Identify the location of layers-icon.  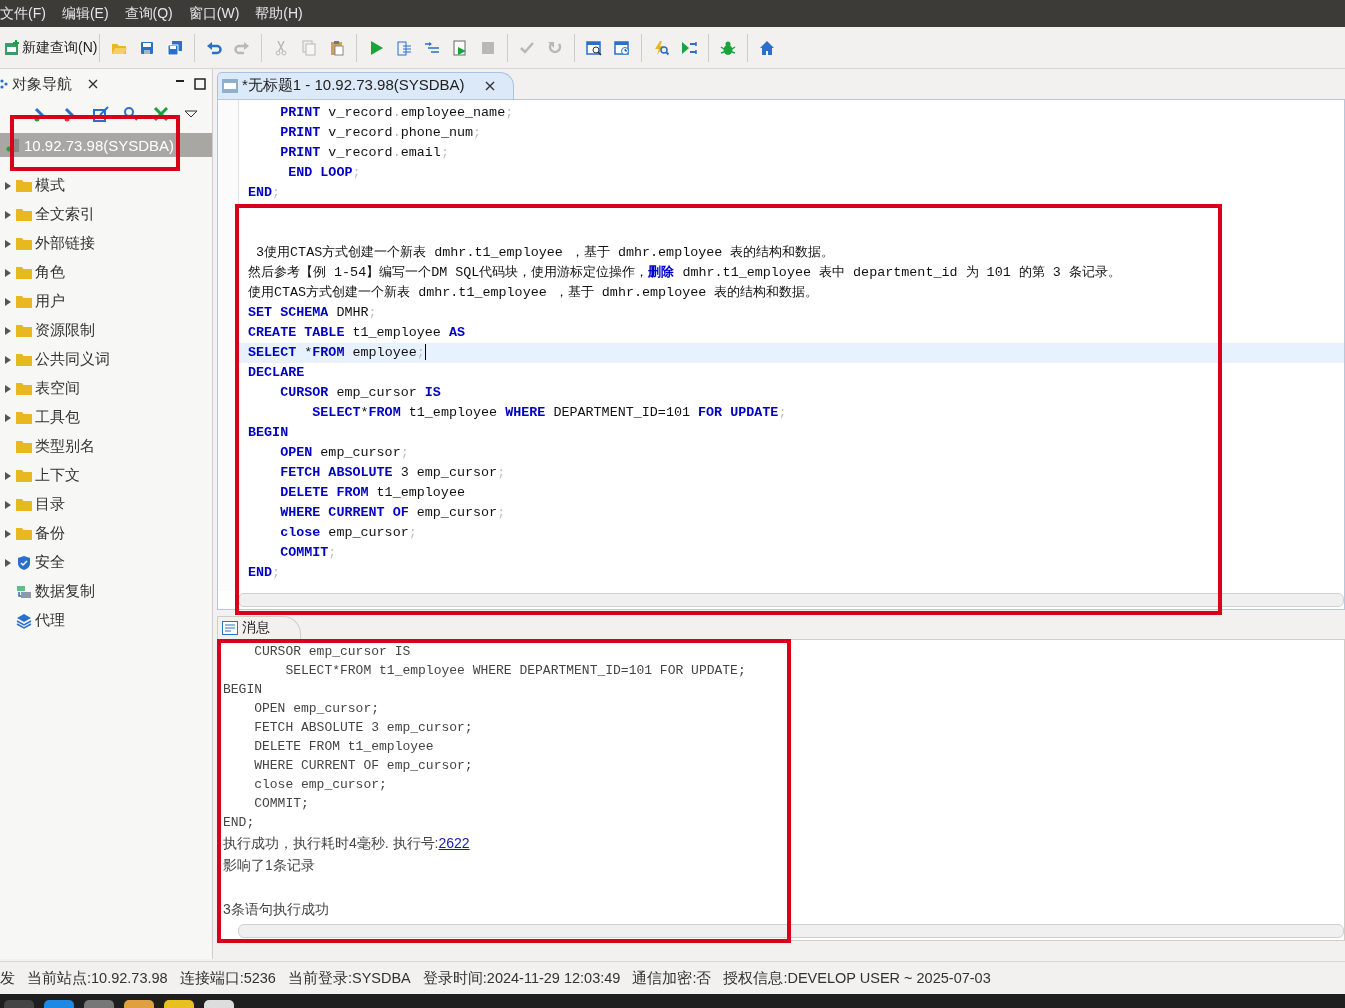
(24, 620).